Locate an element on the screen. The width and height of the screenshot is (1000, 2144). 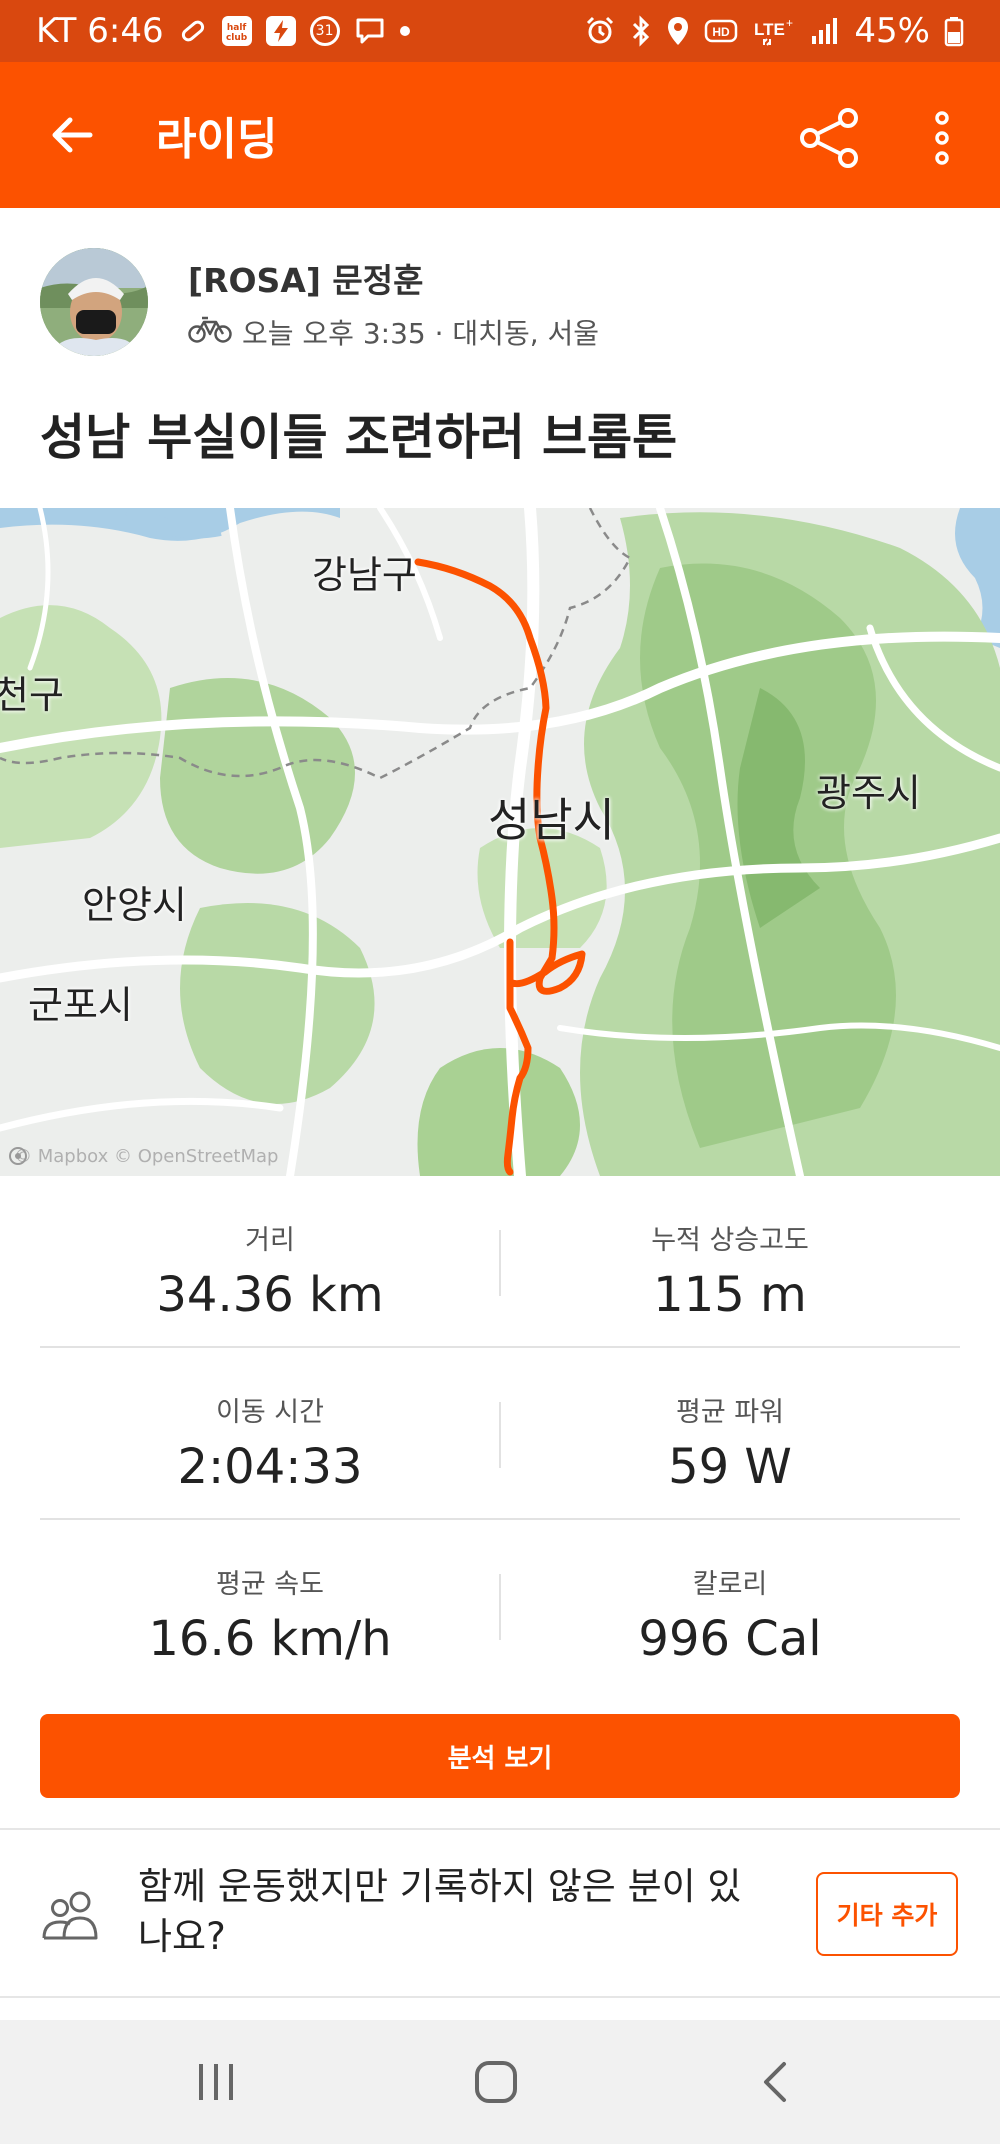
stats-row: 이동 시간 2:04:33 평균 파워 59 W is located at coordinates (500, 1434).